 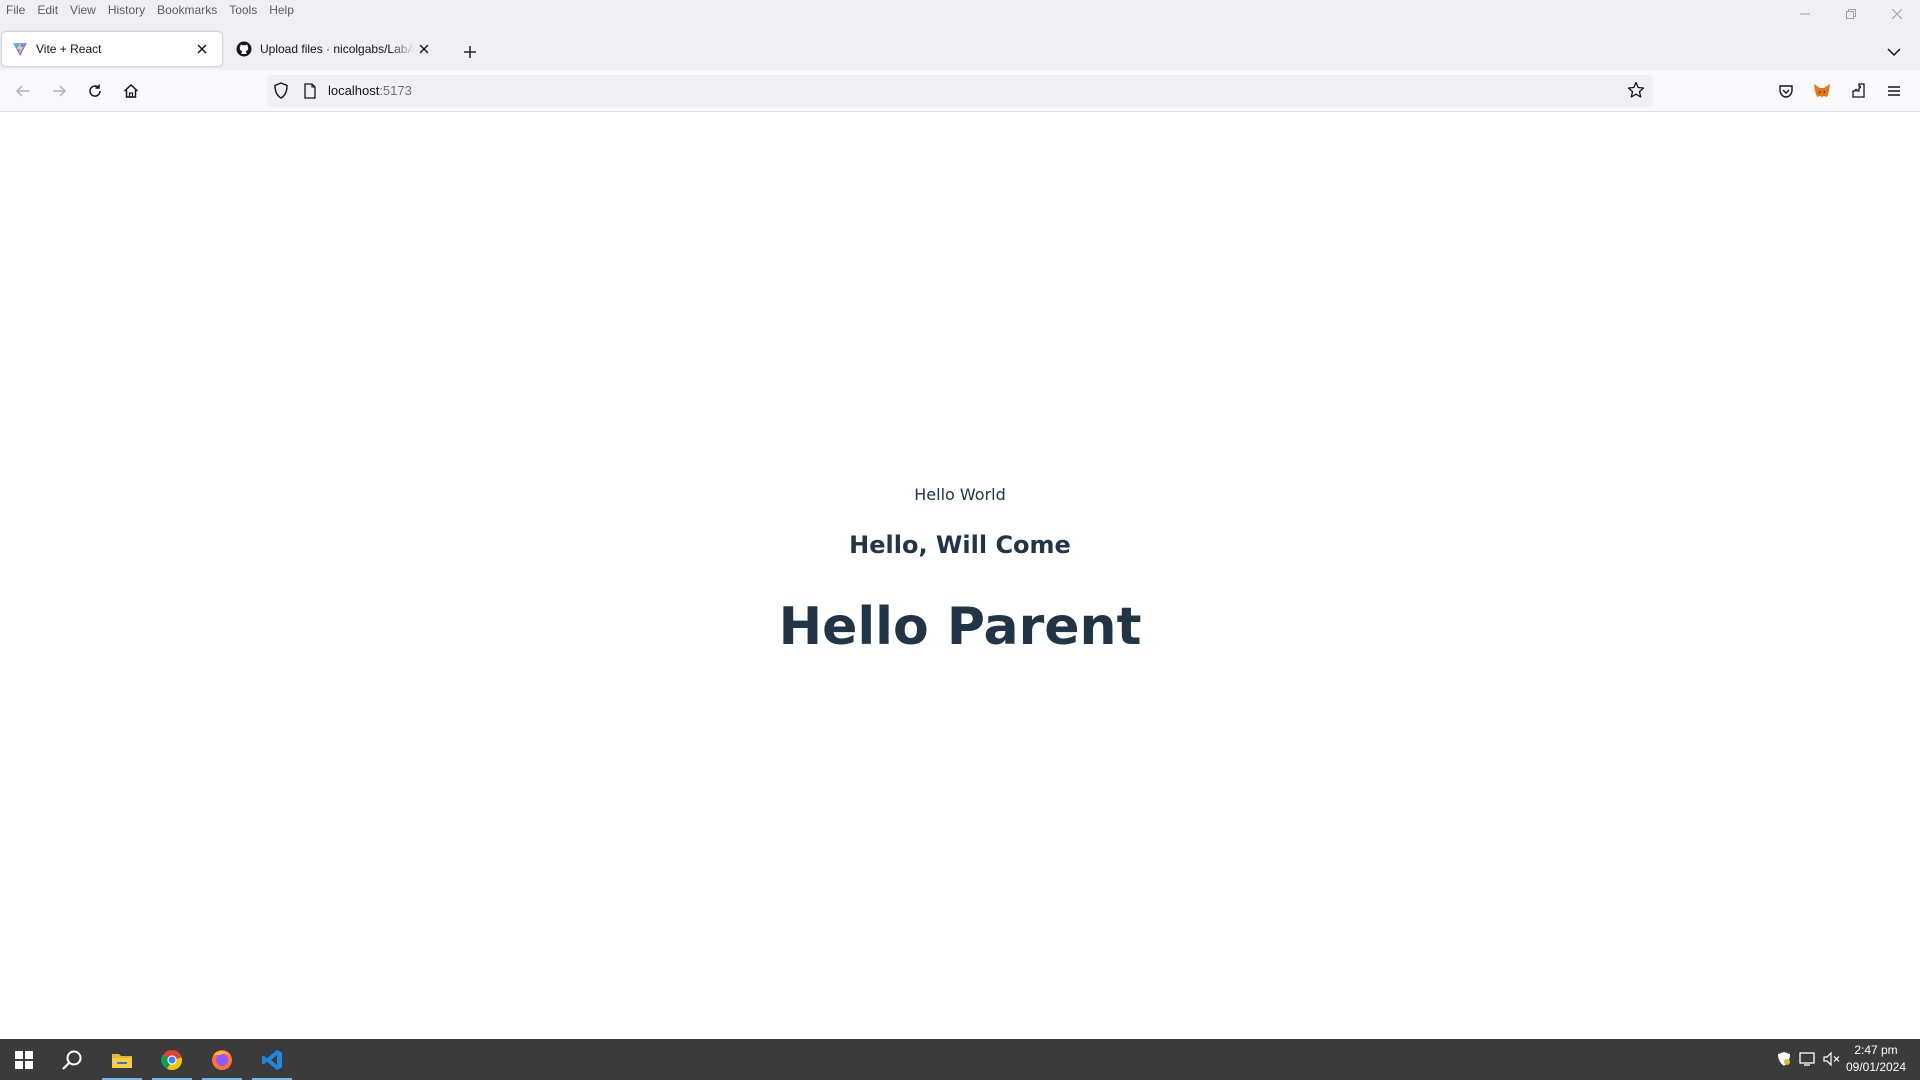 I want to click on url-text: localhost:5173, so click(x=370, y=90).